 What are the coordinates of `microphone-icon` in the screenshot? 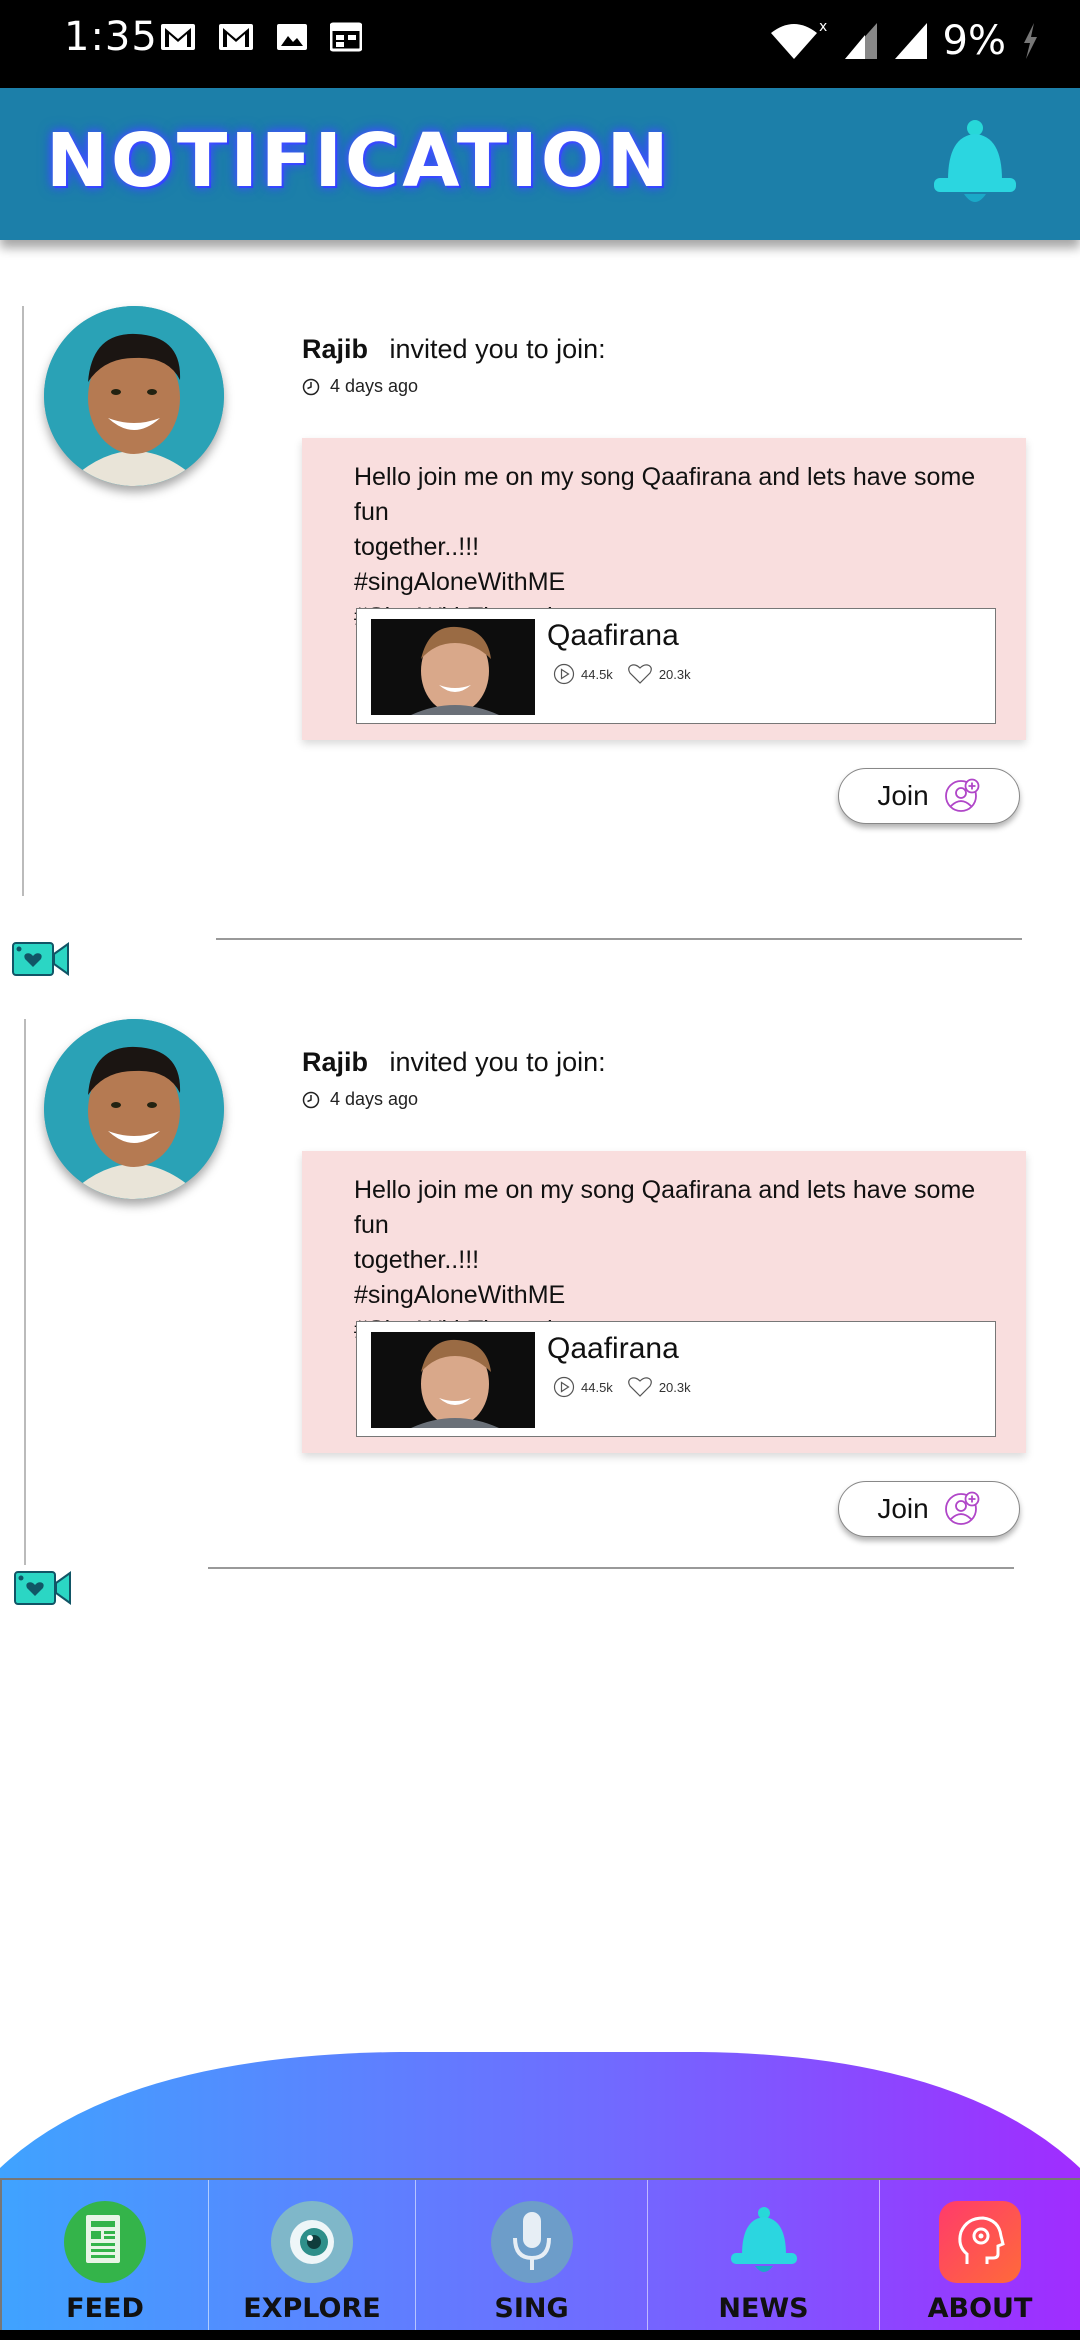 It's located at (531, 2242).